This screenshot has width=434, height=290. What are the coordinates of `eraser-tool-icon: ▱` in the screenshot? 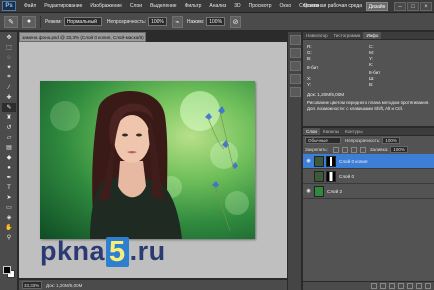 It's located at (9, 137).